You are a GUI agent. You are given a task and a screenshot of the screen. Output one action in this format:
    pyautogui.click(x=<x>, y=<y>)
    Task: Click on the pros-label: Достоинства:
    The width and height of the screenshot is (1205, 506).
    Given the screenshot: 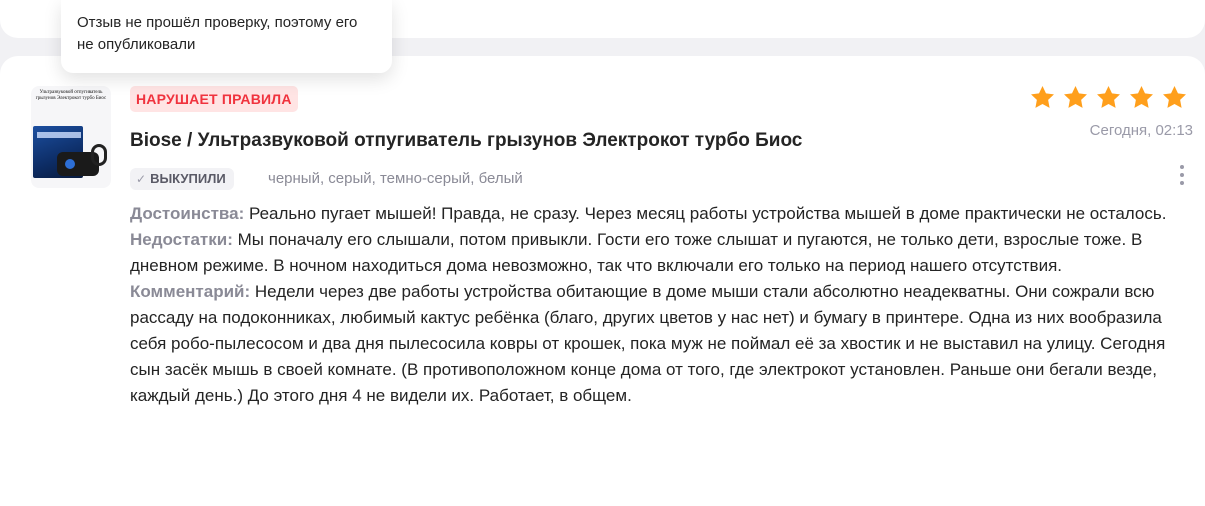 What is the action you would take?
    pyautogui.click(x=187, y=213)
    